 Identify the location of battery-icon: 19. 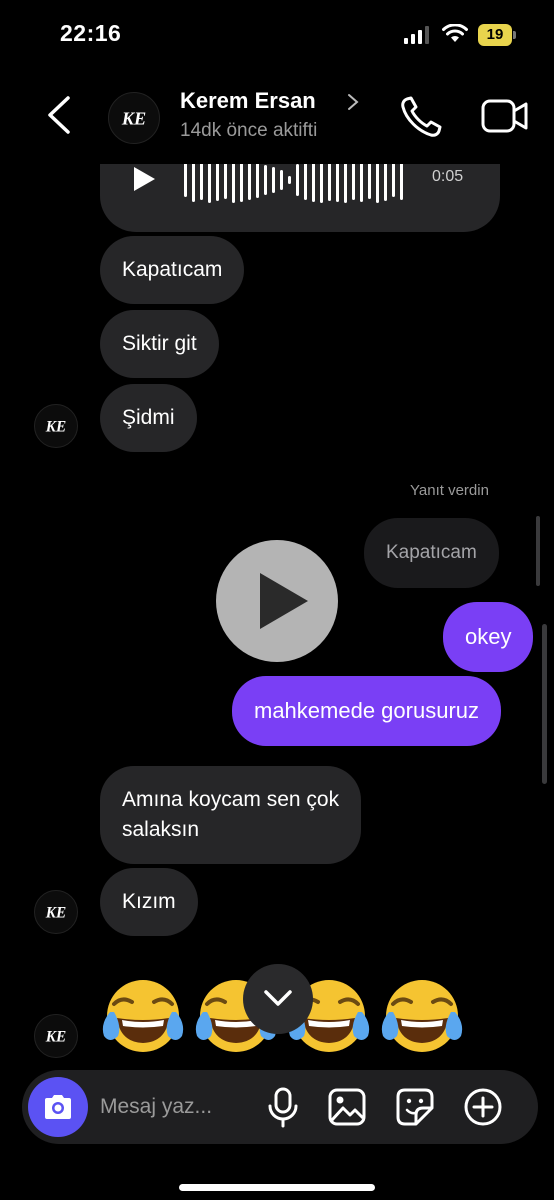
(497, 35).